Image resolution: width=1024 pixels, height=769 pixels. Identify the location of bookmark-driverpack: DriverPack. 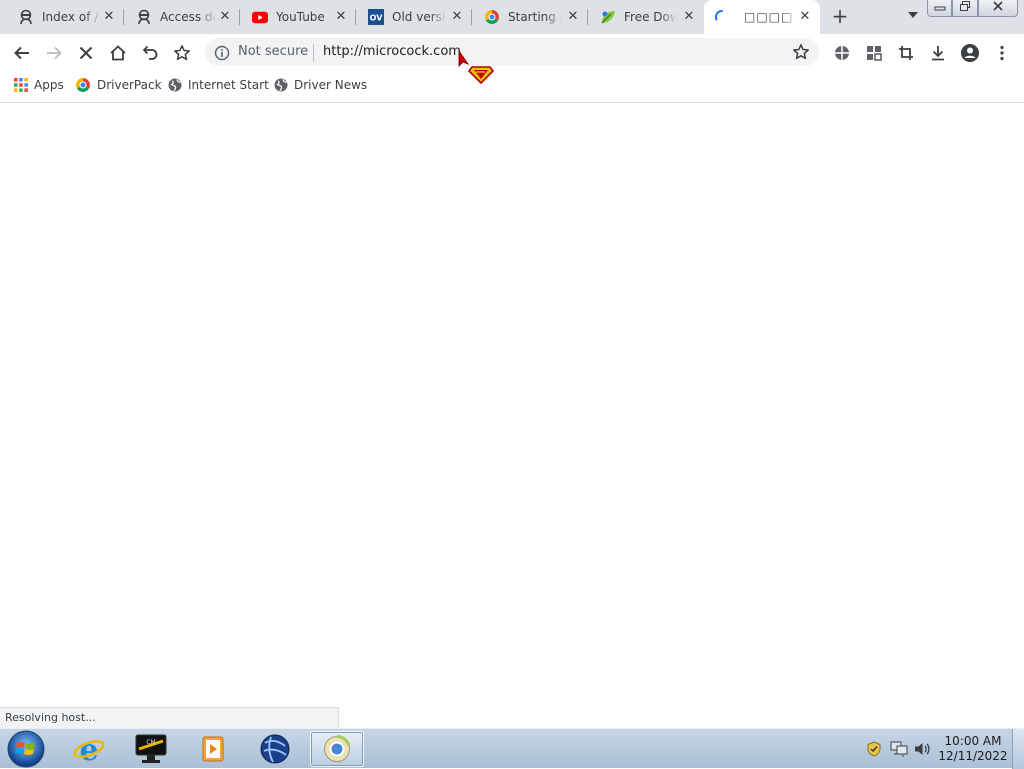
(118, 85).